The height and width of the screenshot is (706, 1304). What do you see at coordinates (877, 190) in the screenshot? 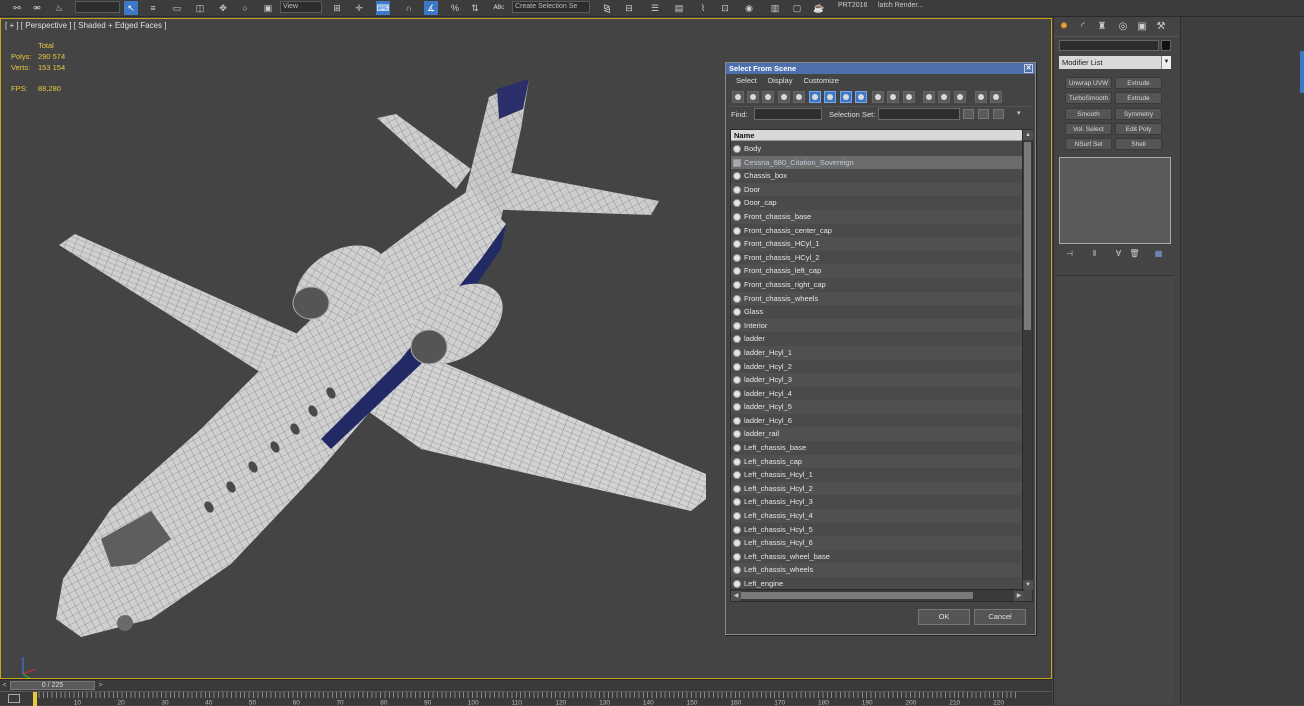
I see `list-item: Door` at bounding box center [877, 190].